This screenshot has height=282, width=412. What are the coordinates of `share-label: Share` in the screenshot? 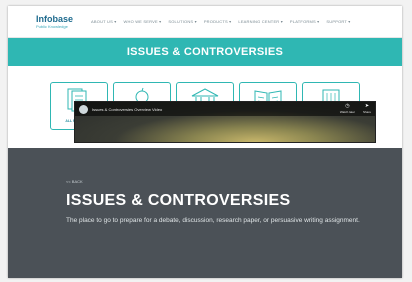 It's located at (366, 112).